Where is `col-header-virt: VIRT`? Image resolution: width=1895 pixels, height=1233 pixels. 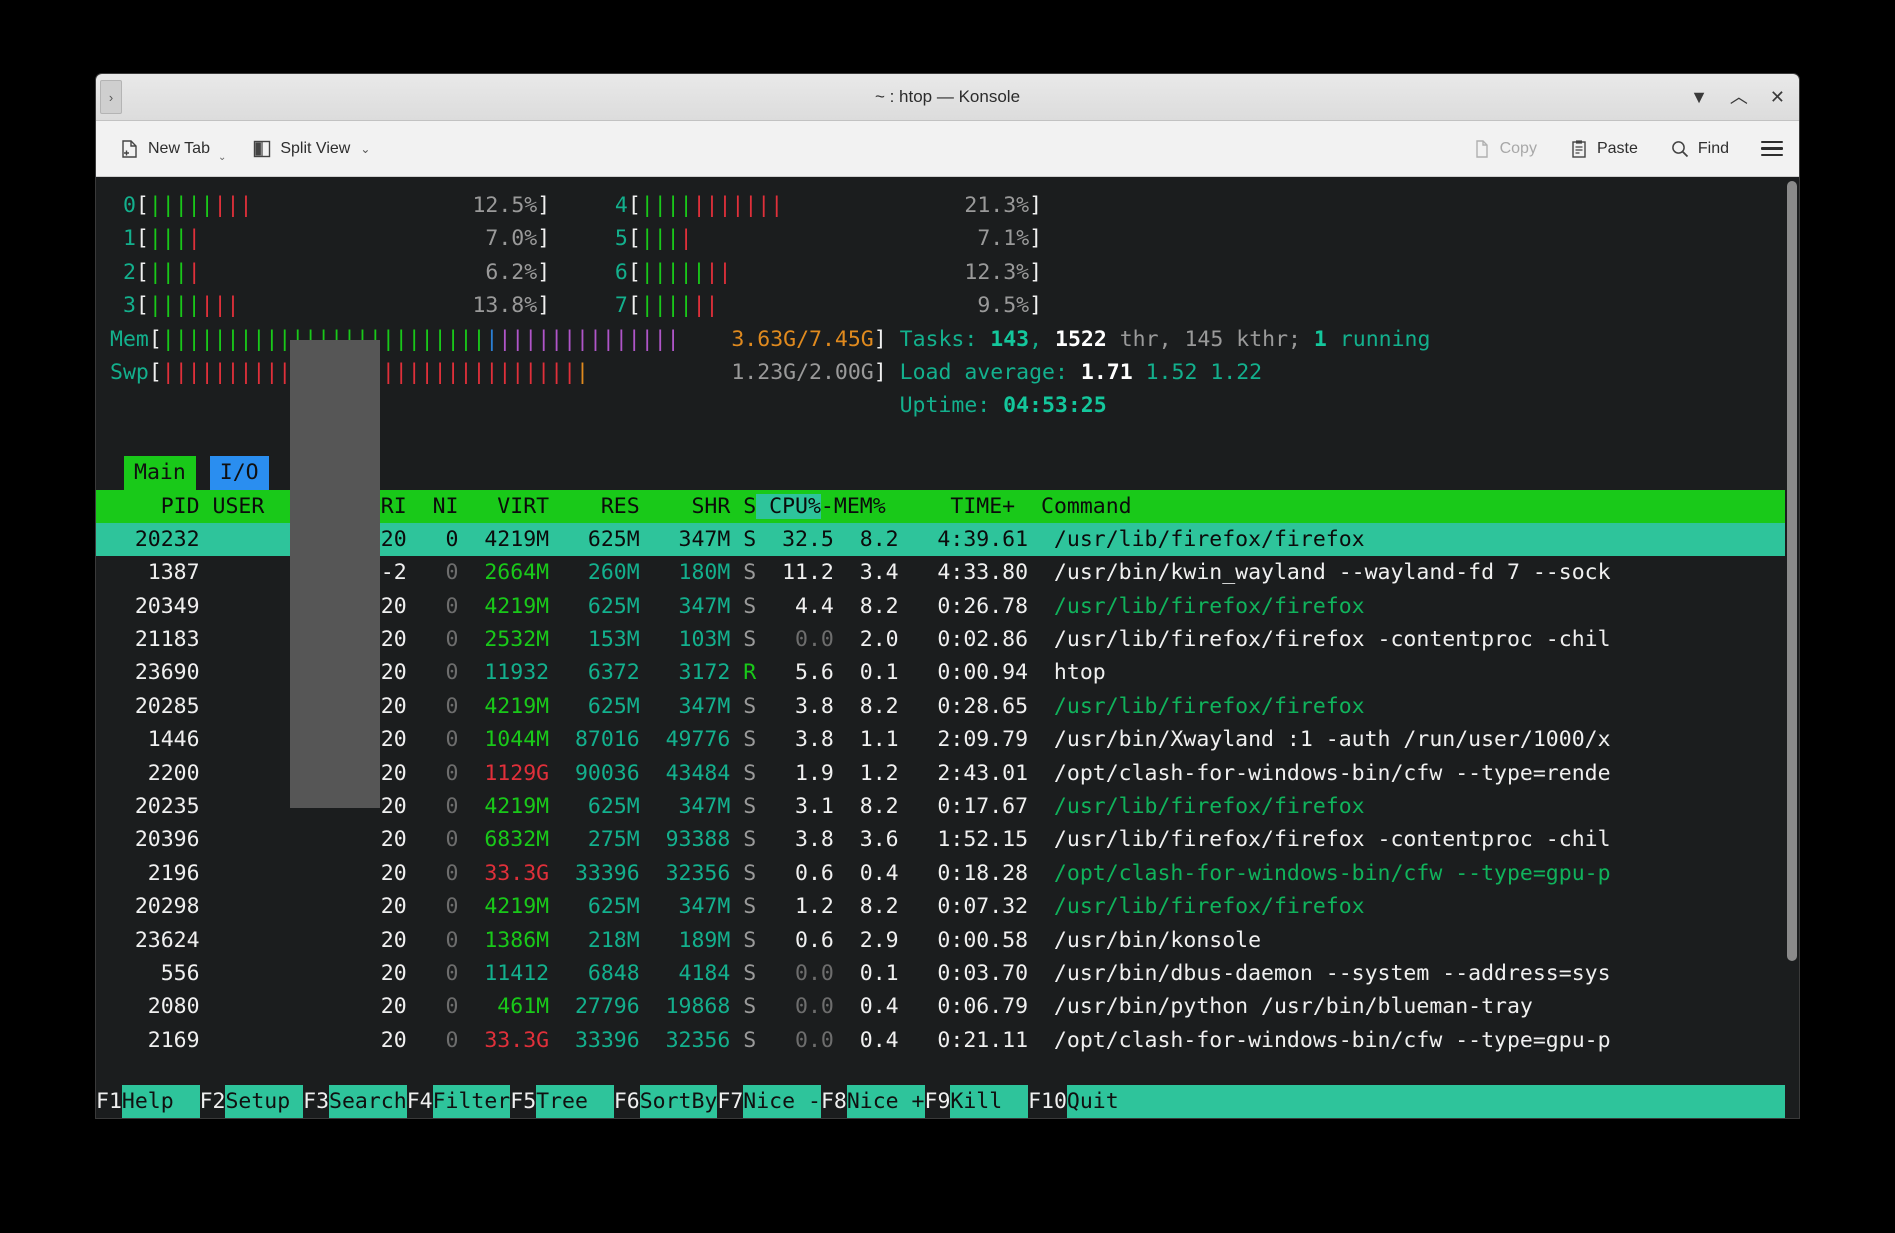 col-header-virt: VIRT is located at coordinates (503, 506).